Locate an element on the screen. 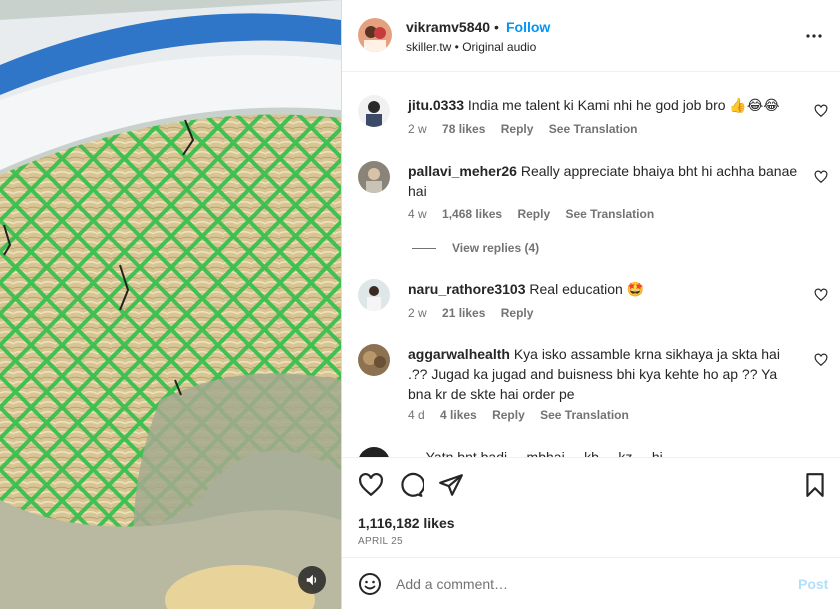 The height and width of the screenshot is (609, 840). save-button is located at coordinates (815, 485).